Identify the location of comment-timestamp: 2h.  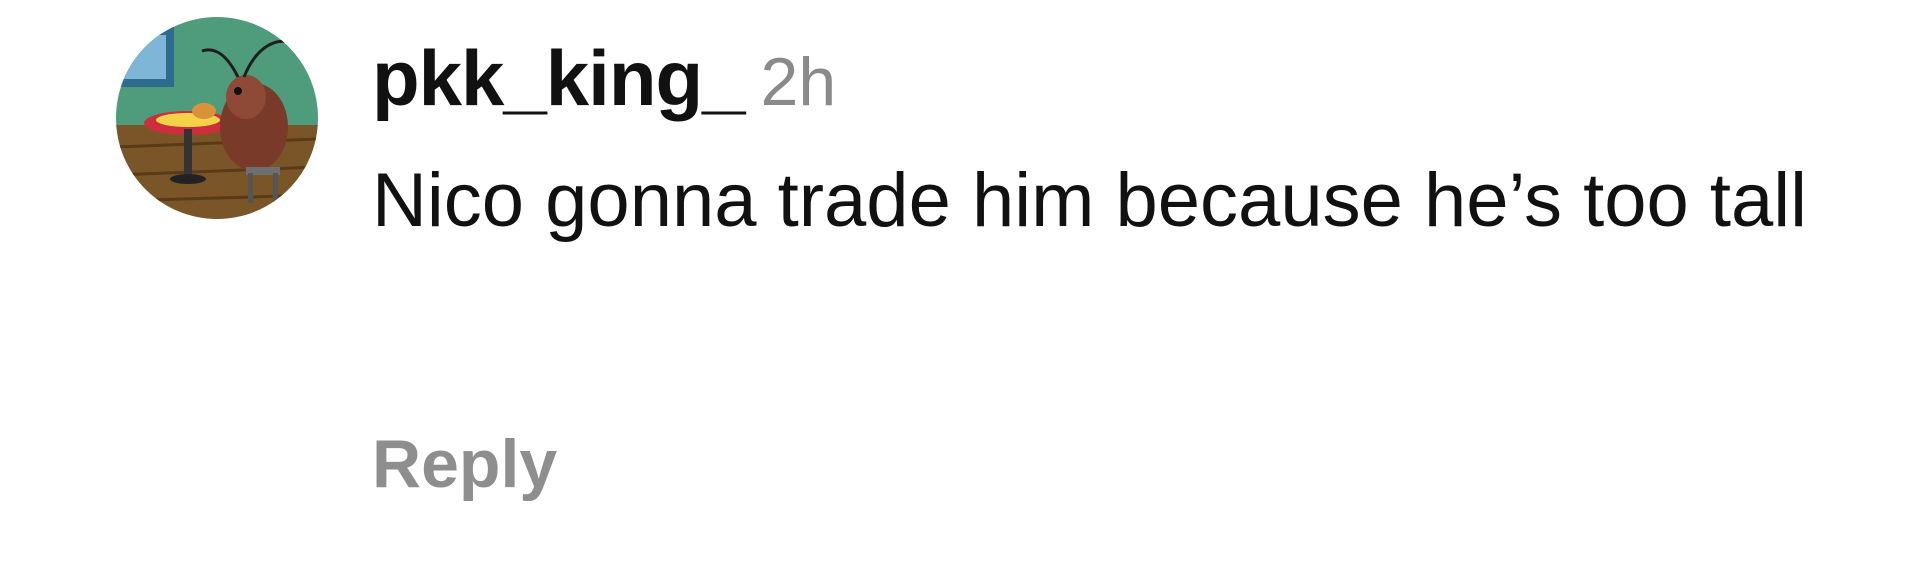
(799, 82).